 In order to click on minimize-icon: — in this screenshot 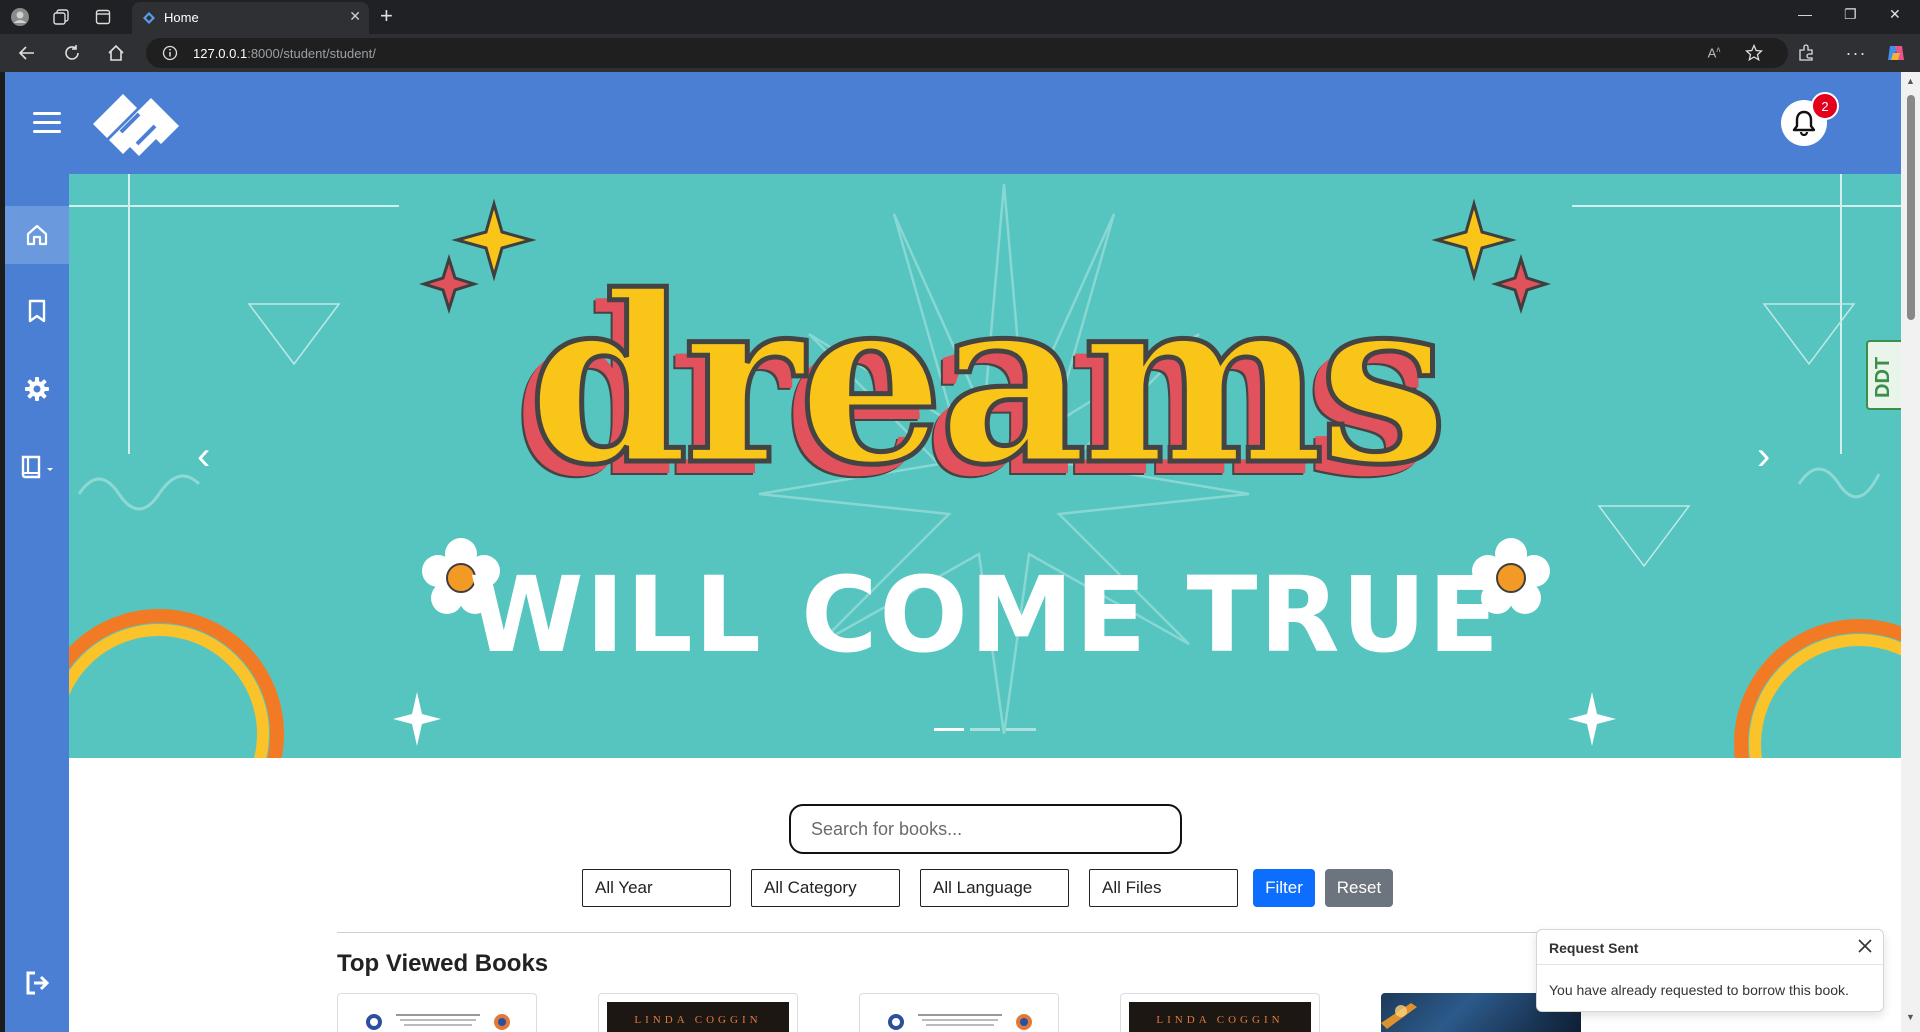, I will do `click(1805, 14)`.